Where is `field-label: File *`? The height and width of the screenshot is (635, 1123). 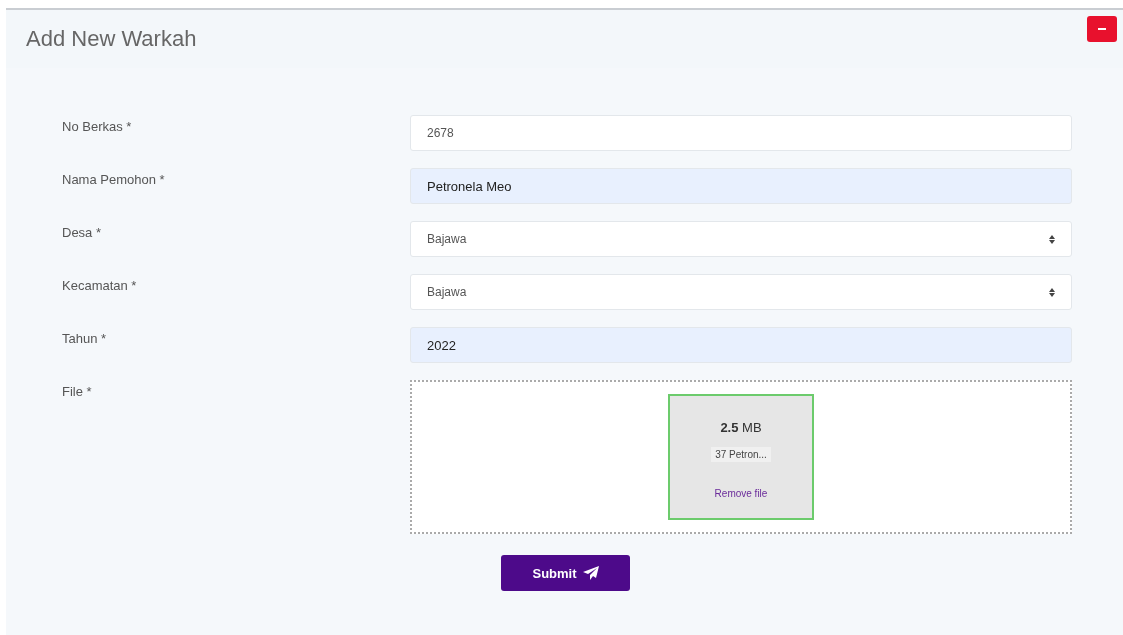 field-label: File * is located at coordinates (77, 391).